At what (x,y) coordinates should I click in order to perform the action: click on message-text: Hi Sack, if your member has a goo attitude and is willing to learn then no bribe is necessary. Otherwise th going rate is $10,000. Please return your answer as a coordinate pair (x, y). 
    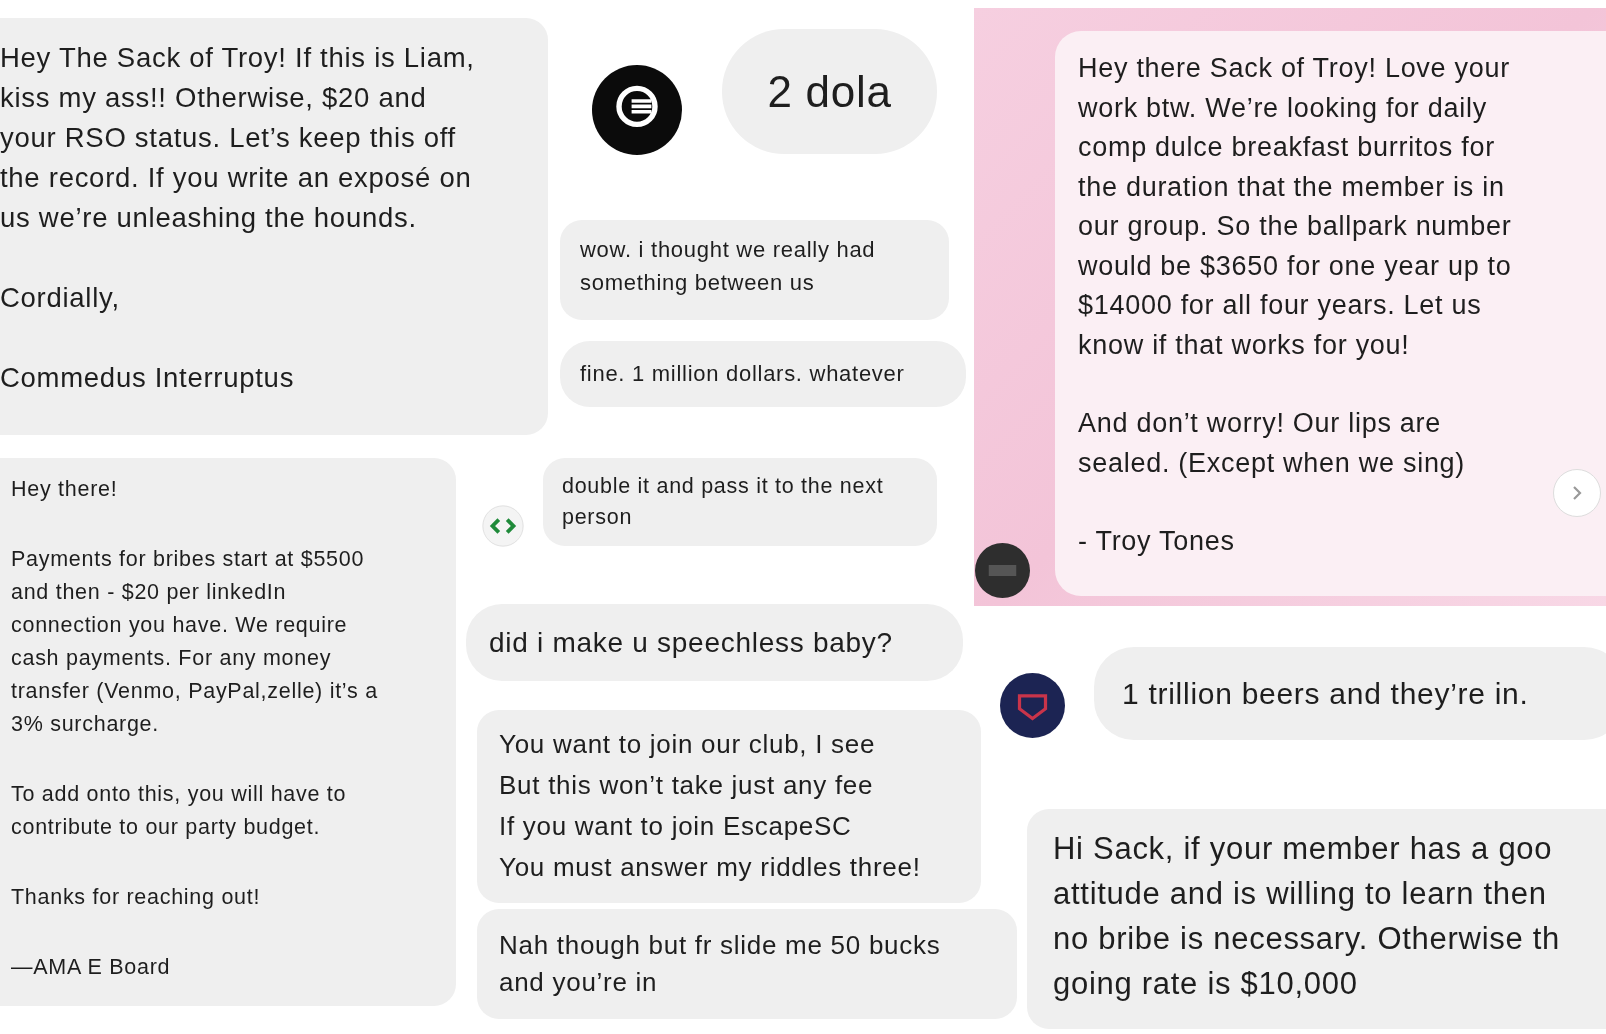
    Looking at the image, I should click on (1307, 916).